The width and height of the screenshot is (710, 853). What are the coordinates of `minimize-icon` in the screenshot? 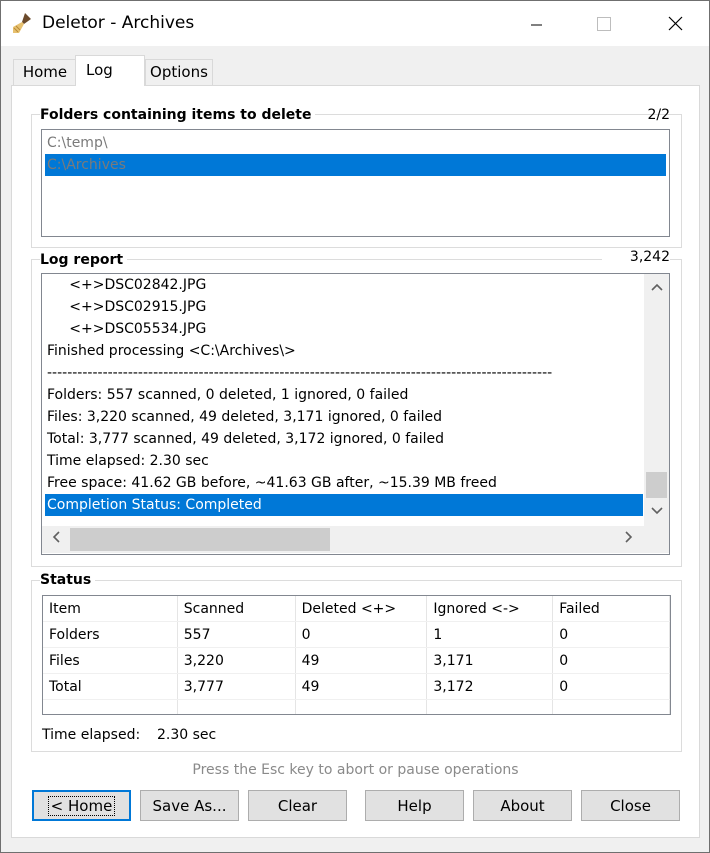 It's located at (536, 24).